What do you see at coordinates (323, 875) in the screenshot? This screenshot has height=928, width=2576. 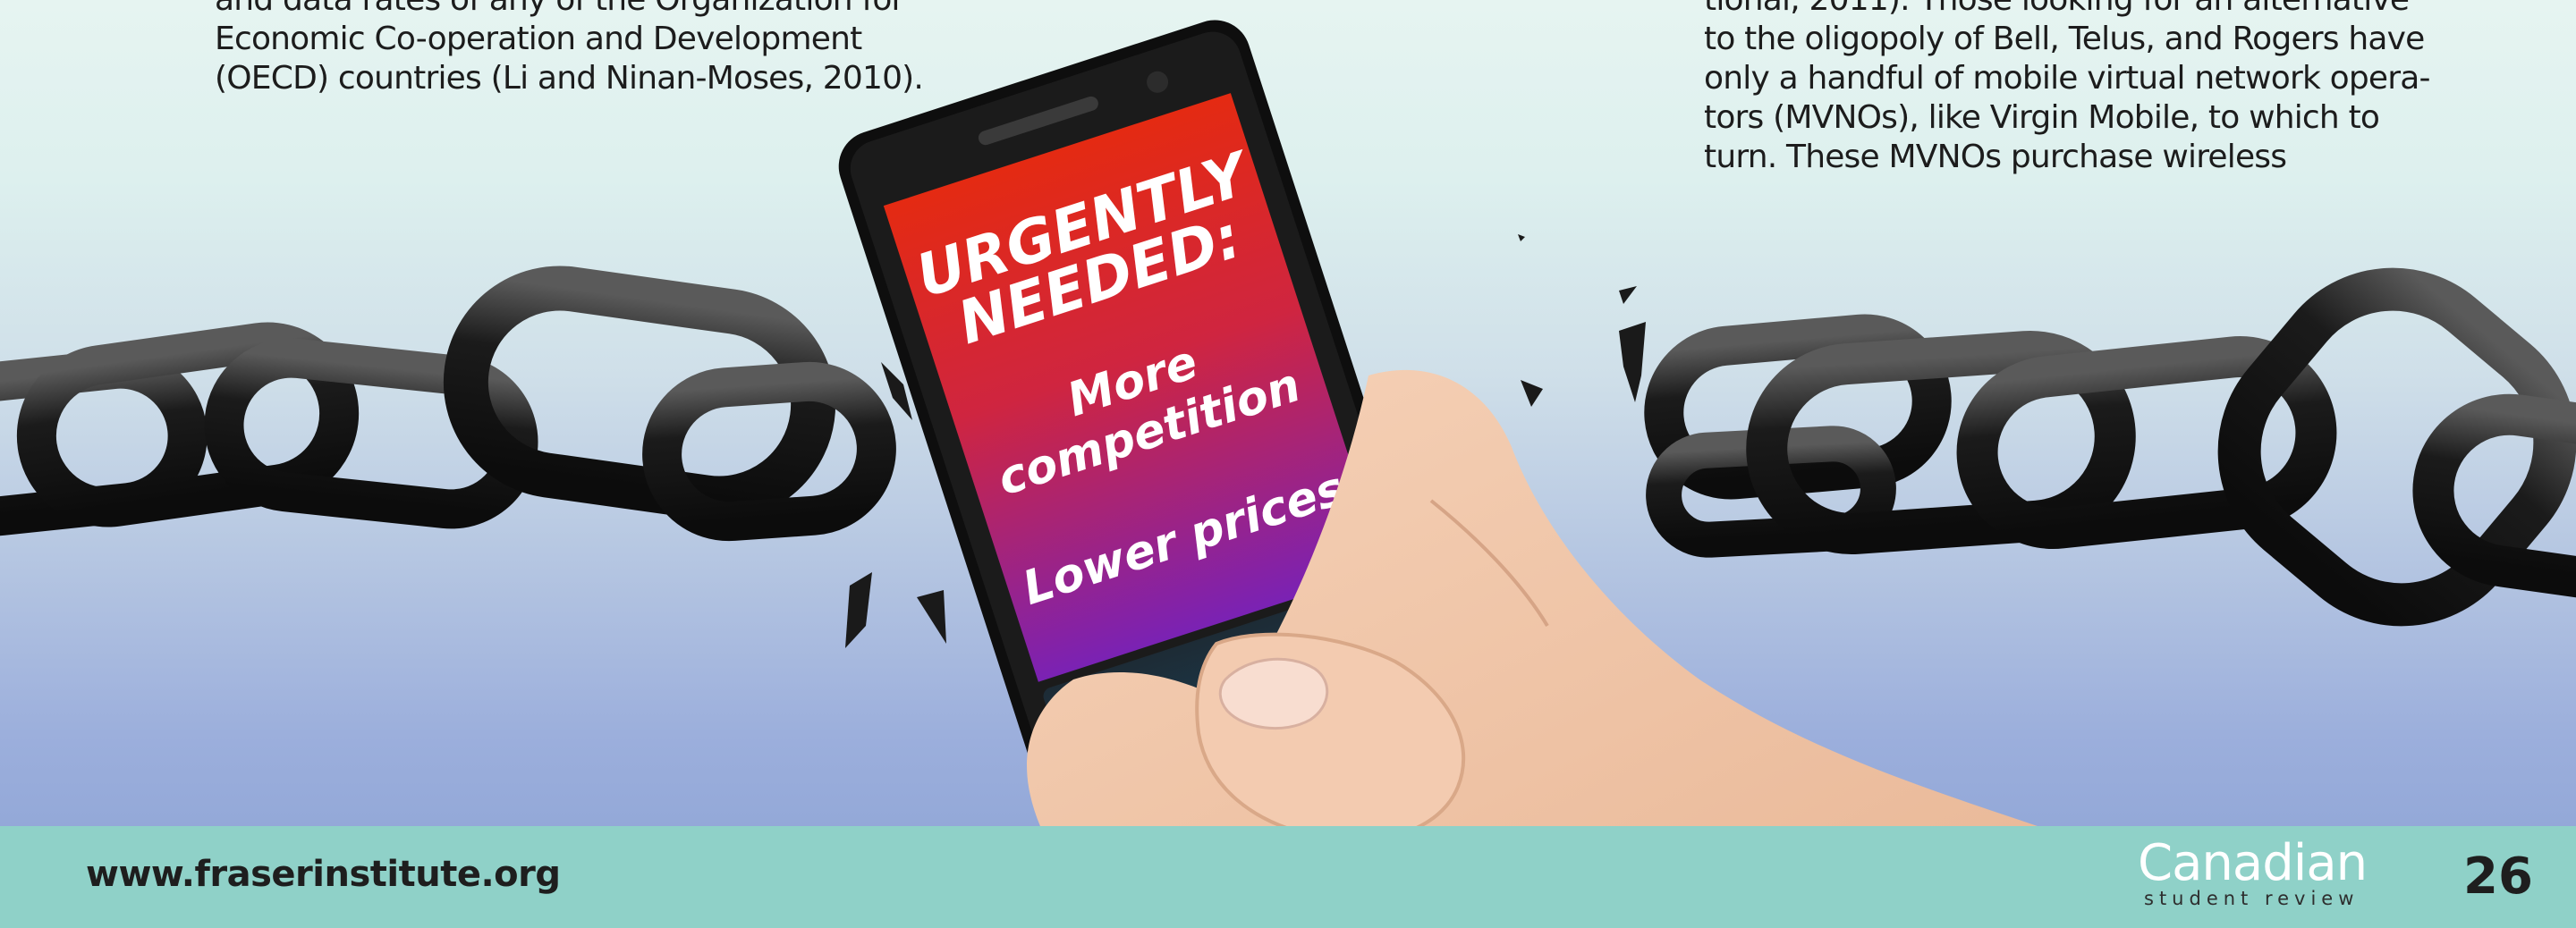 I see `website-url: www.fraserinstitute.org` at bounding box center [323, 875].